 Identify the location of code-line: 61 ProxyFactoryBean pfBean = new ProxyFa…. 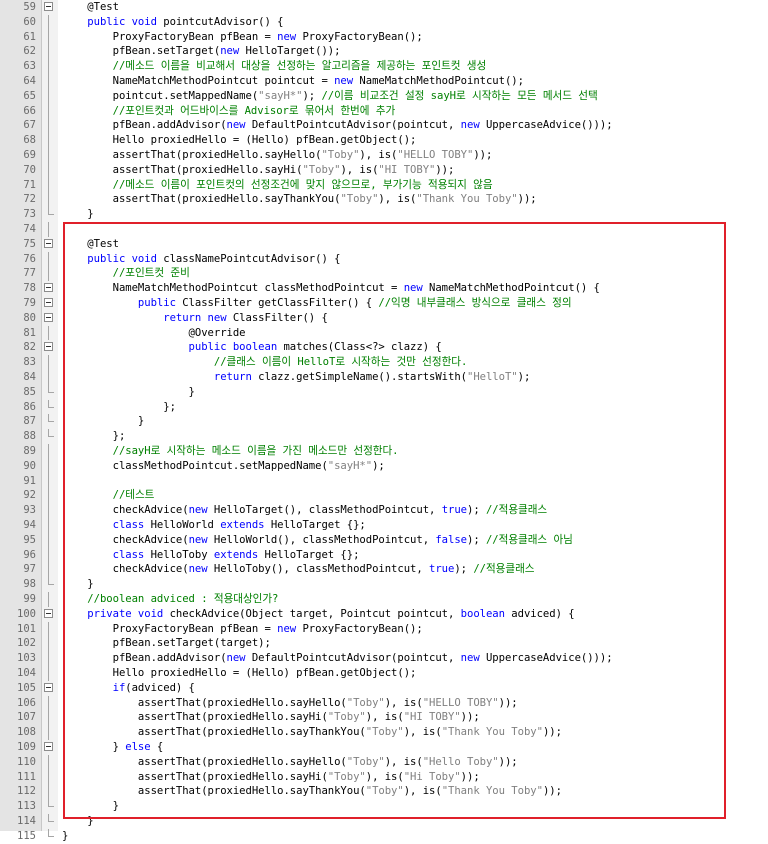
(384, 37).